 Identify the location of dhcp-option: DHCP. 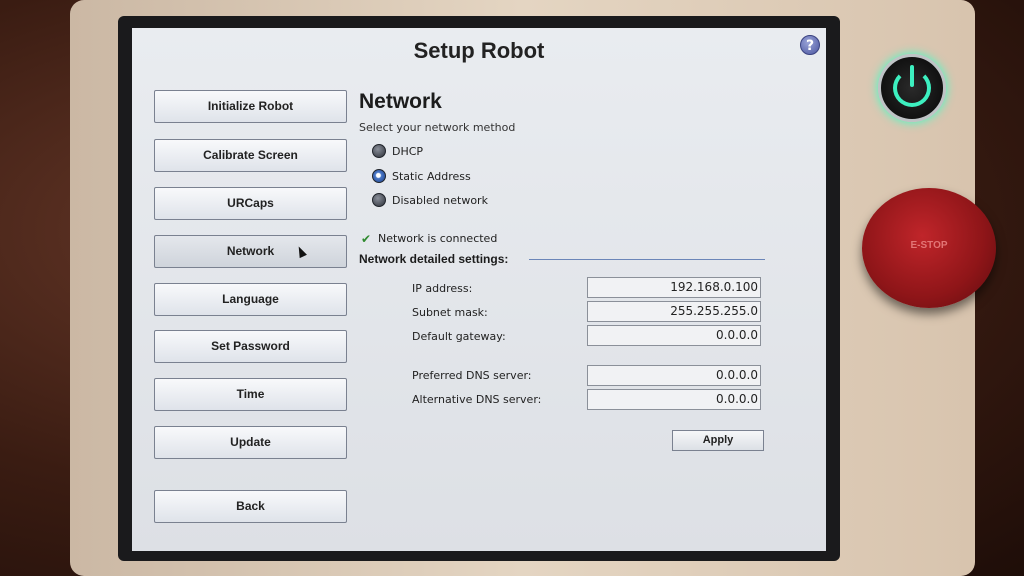
(397, 151).